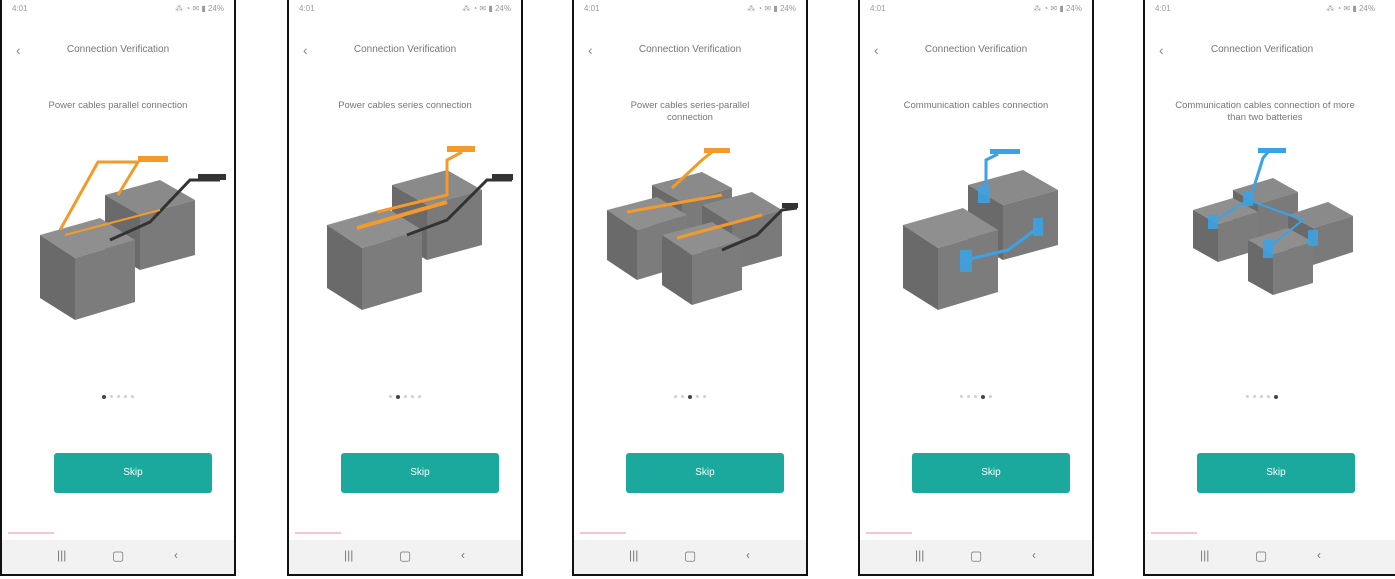 The height and width of the screenshot is (579, 1395). I want to click on step-caption: Power cables series-parallel connection, so click(690, 111).